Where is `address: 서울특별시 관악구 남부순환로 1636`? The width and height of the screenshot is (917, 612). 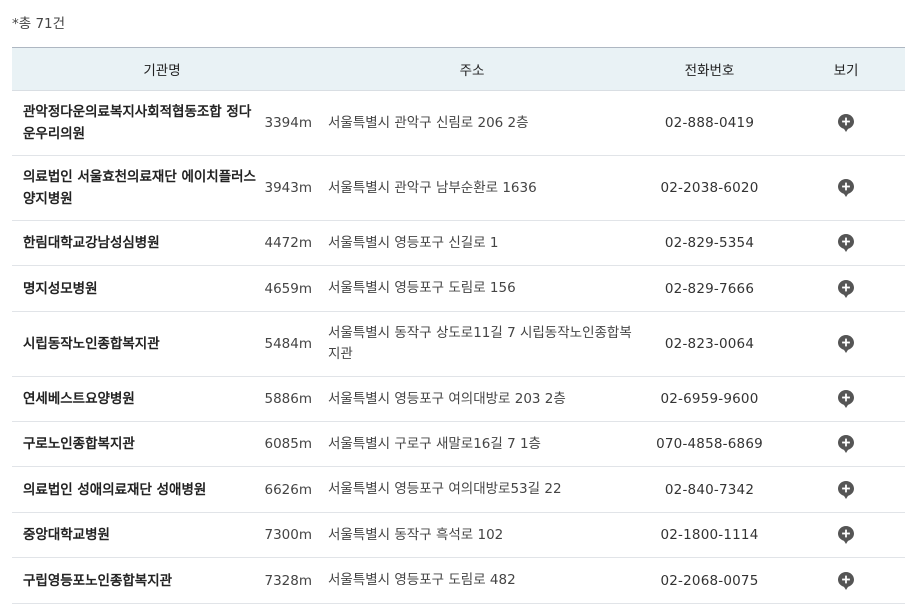 address: 서울특별시 관악구 남부순환로 1636 is located at coordinates (432, 187).